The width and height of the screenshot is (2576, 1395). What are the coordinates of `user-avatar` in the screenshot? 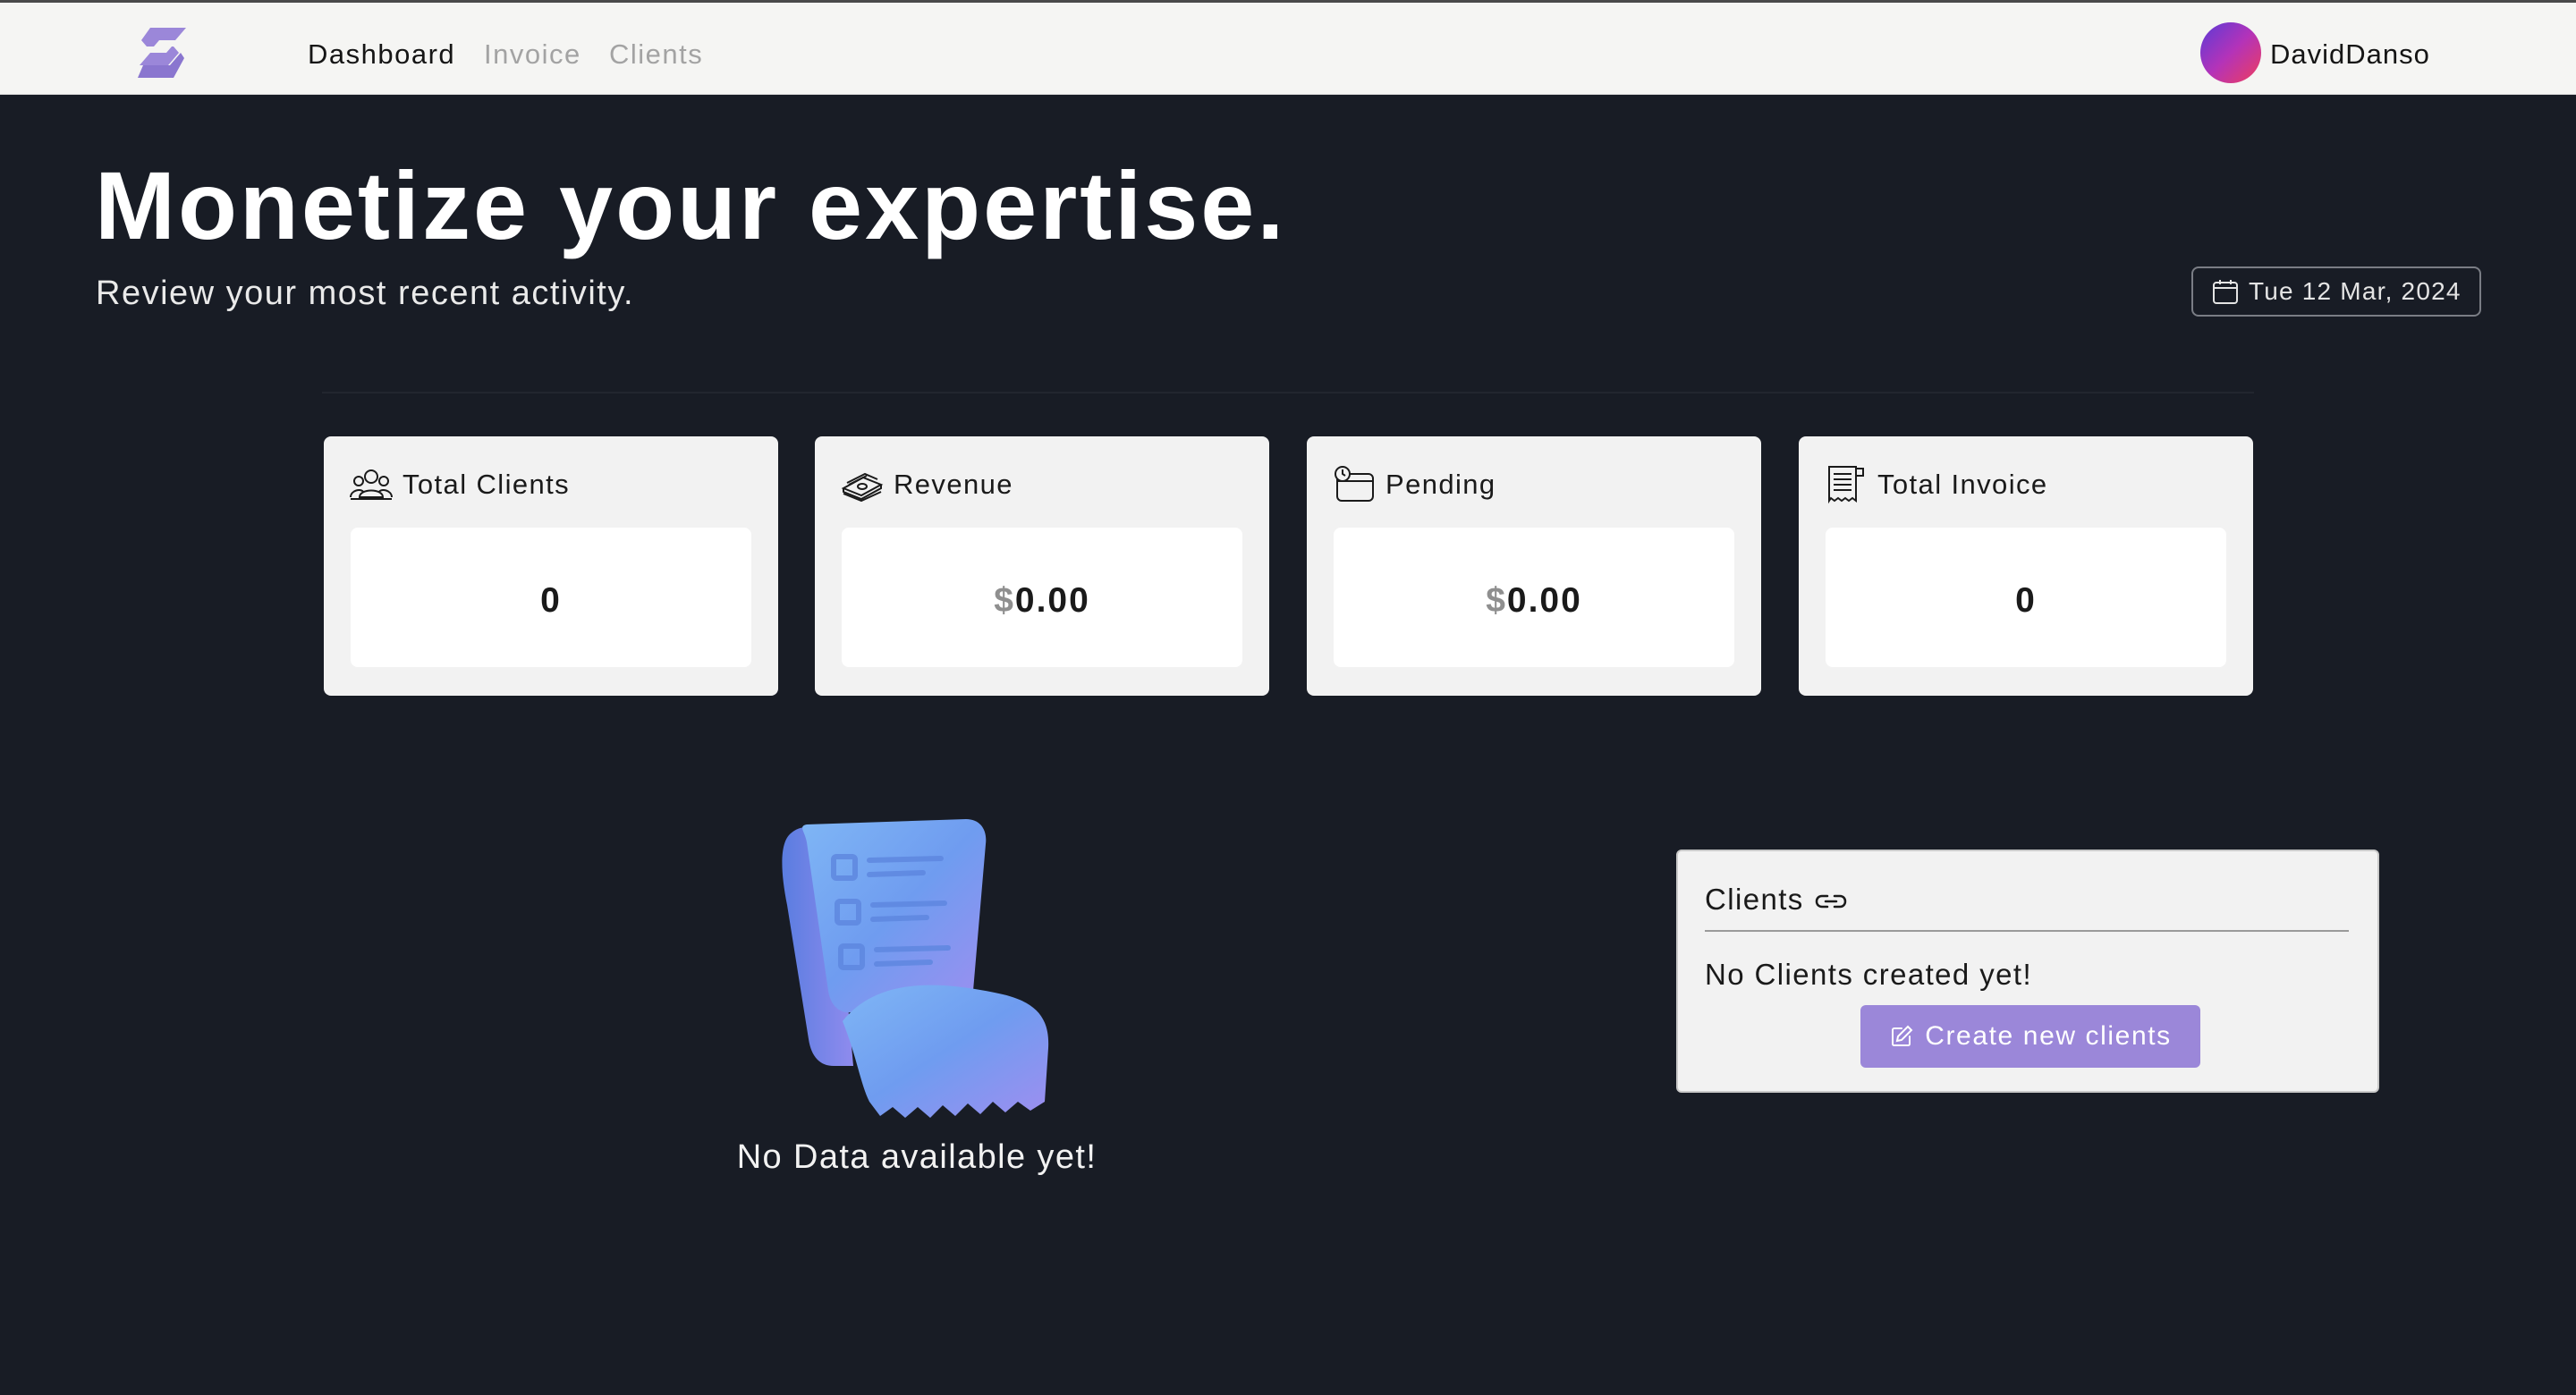 It's located at (2230, 52).